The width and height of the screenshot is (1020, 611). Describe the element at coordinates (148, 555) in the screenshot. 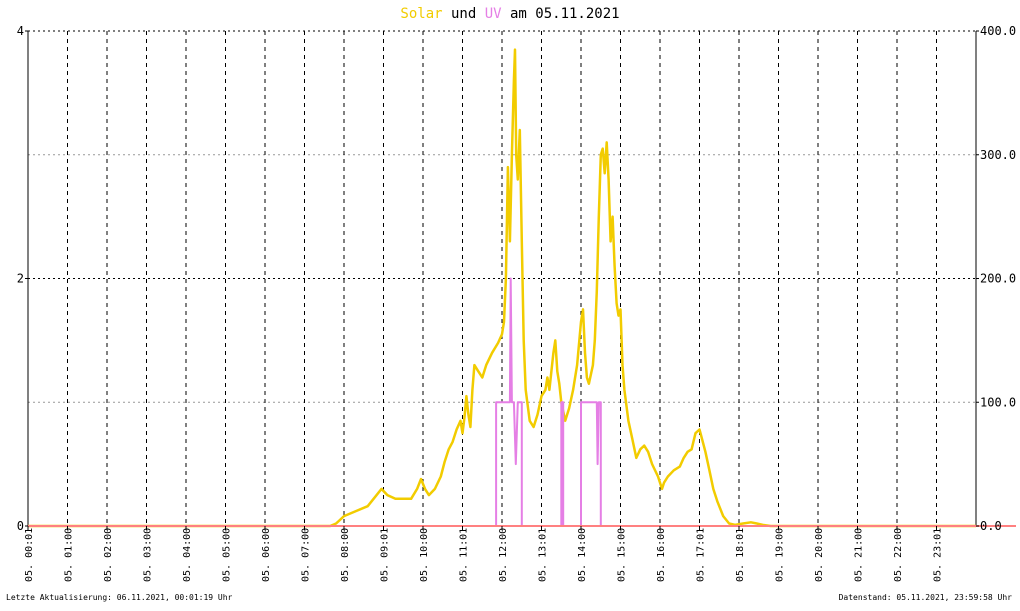

I see `x-tick-label: 05. 03:00` at that location.